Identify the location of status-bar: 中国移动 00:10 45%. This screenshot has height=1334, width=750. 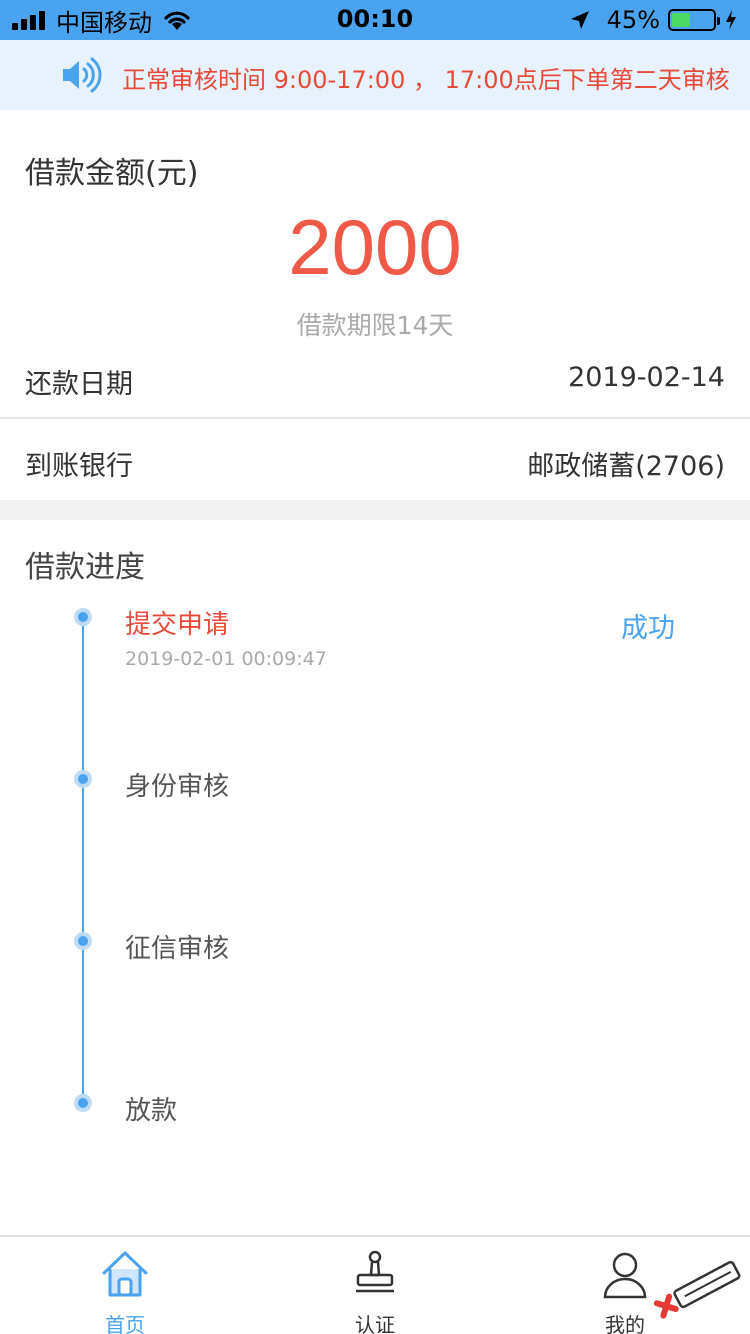
(375, 20).